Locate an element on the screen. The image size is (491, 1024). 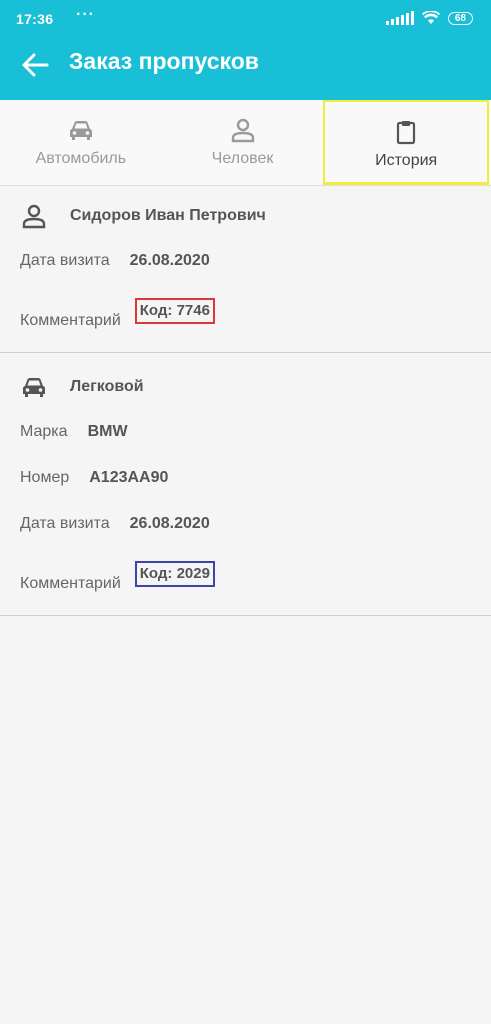
tab-person-label: Человек is located at coordinates (242, 158).